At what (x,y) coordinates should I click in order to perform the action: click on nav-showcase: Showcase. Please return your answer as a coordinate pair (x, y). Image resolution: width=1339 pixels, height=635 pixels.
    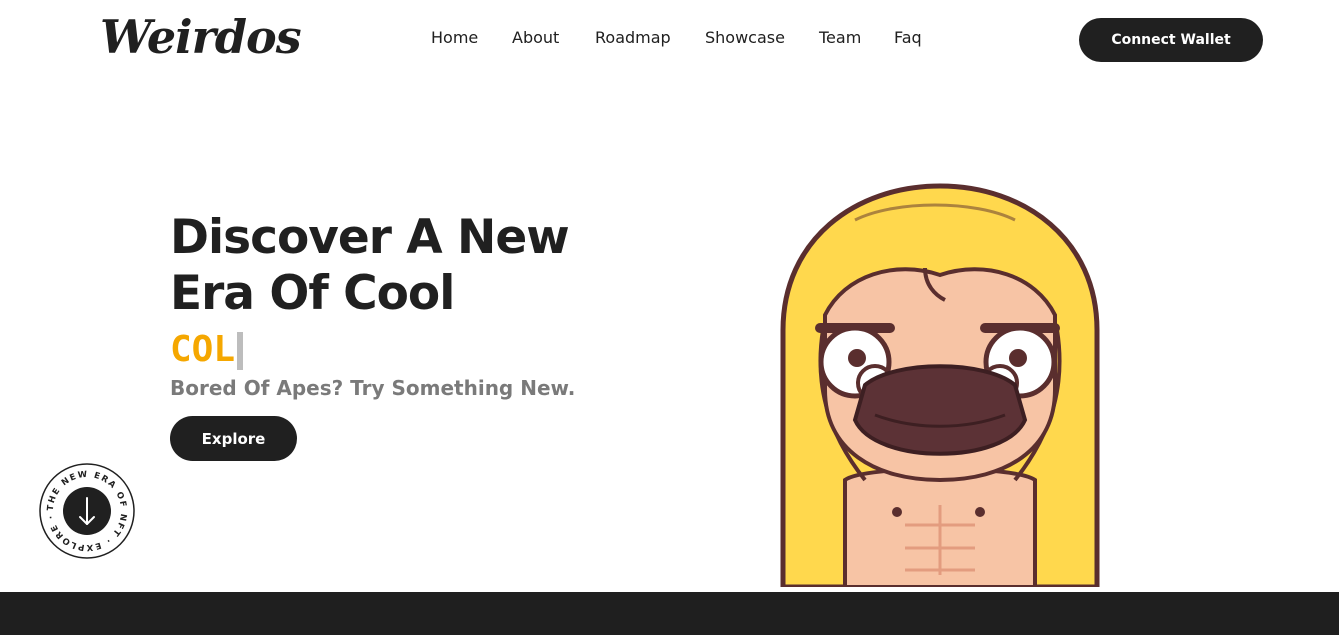
    Looking at the image, I should click on (745, 37).